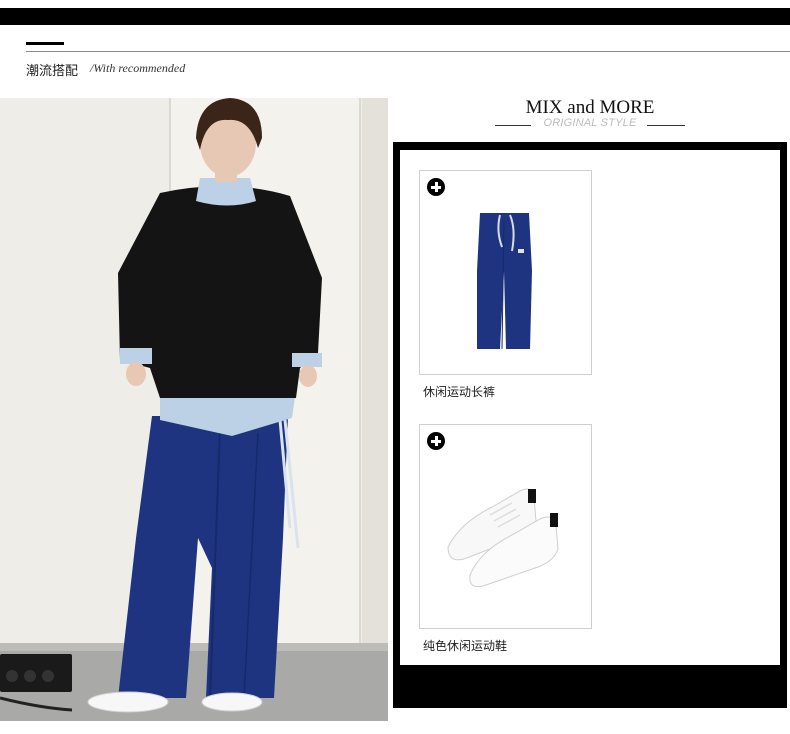  I want to click on section-subtitle: /With recommended, so click(138, 68).